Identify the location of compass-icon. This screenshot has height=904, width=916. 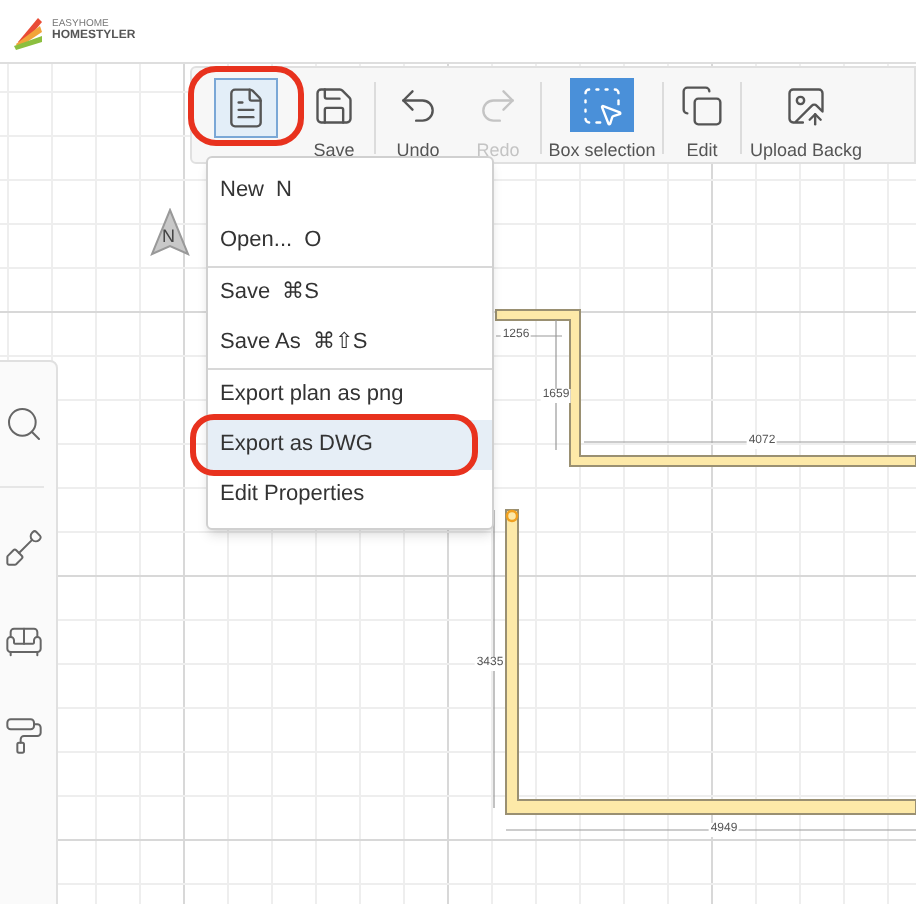
(170, 232).